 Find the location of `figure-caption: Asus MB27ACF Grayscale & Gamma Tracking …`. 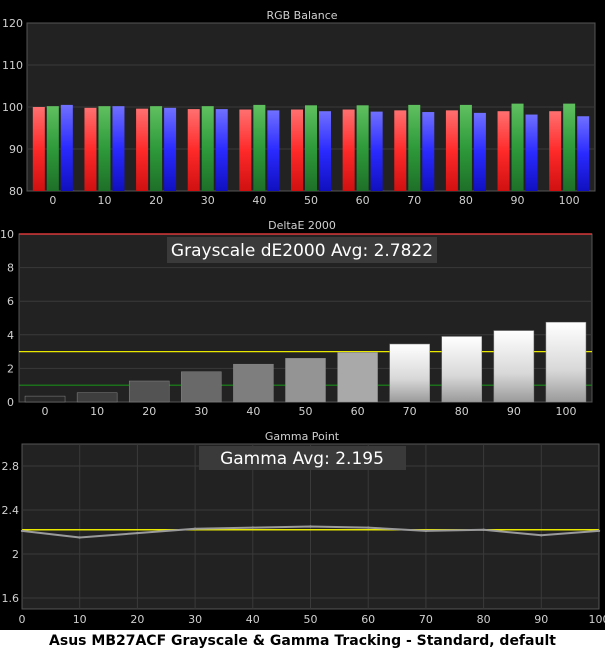

figure-caption: Asus MB27ACF Grayscale & Gamma Tracking … is located at coordinates (302, 641).